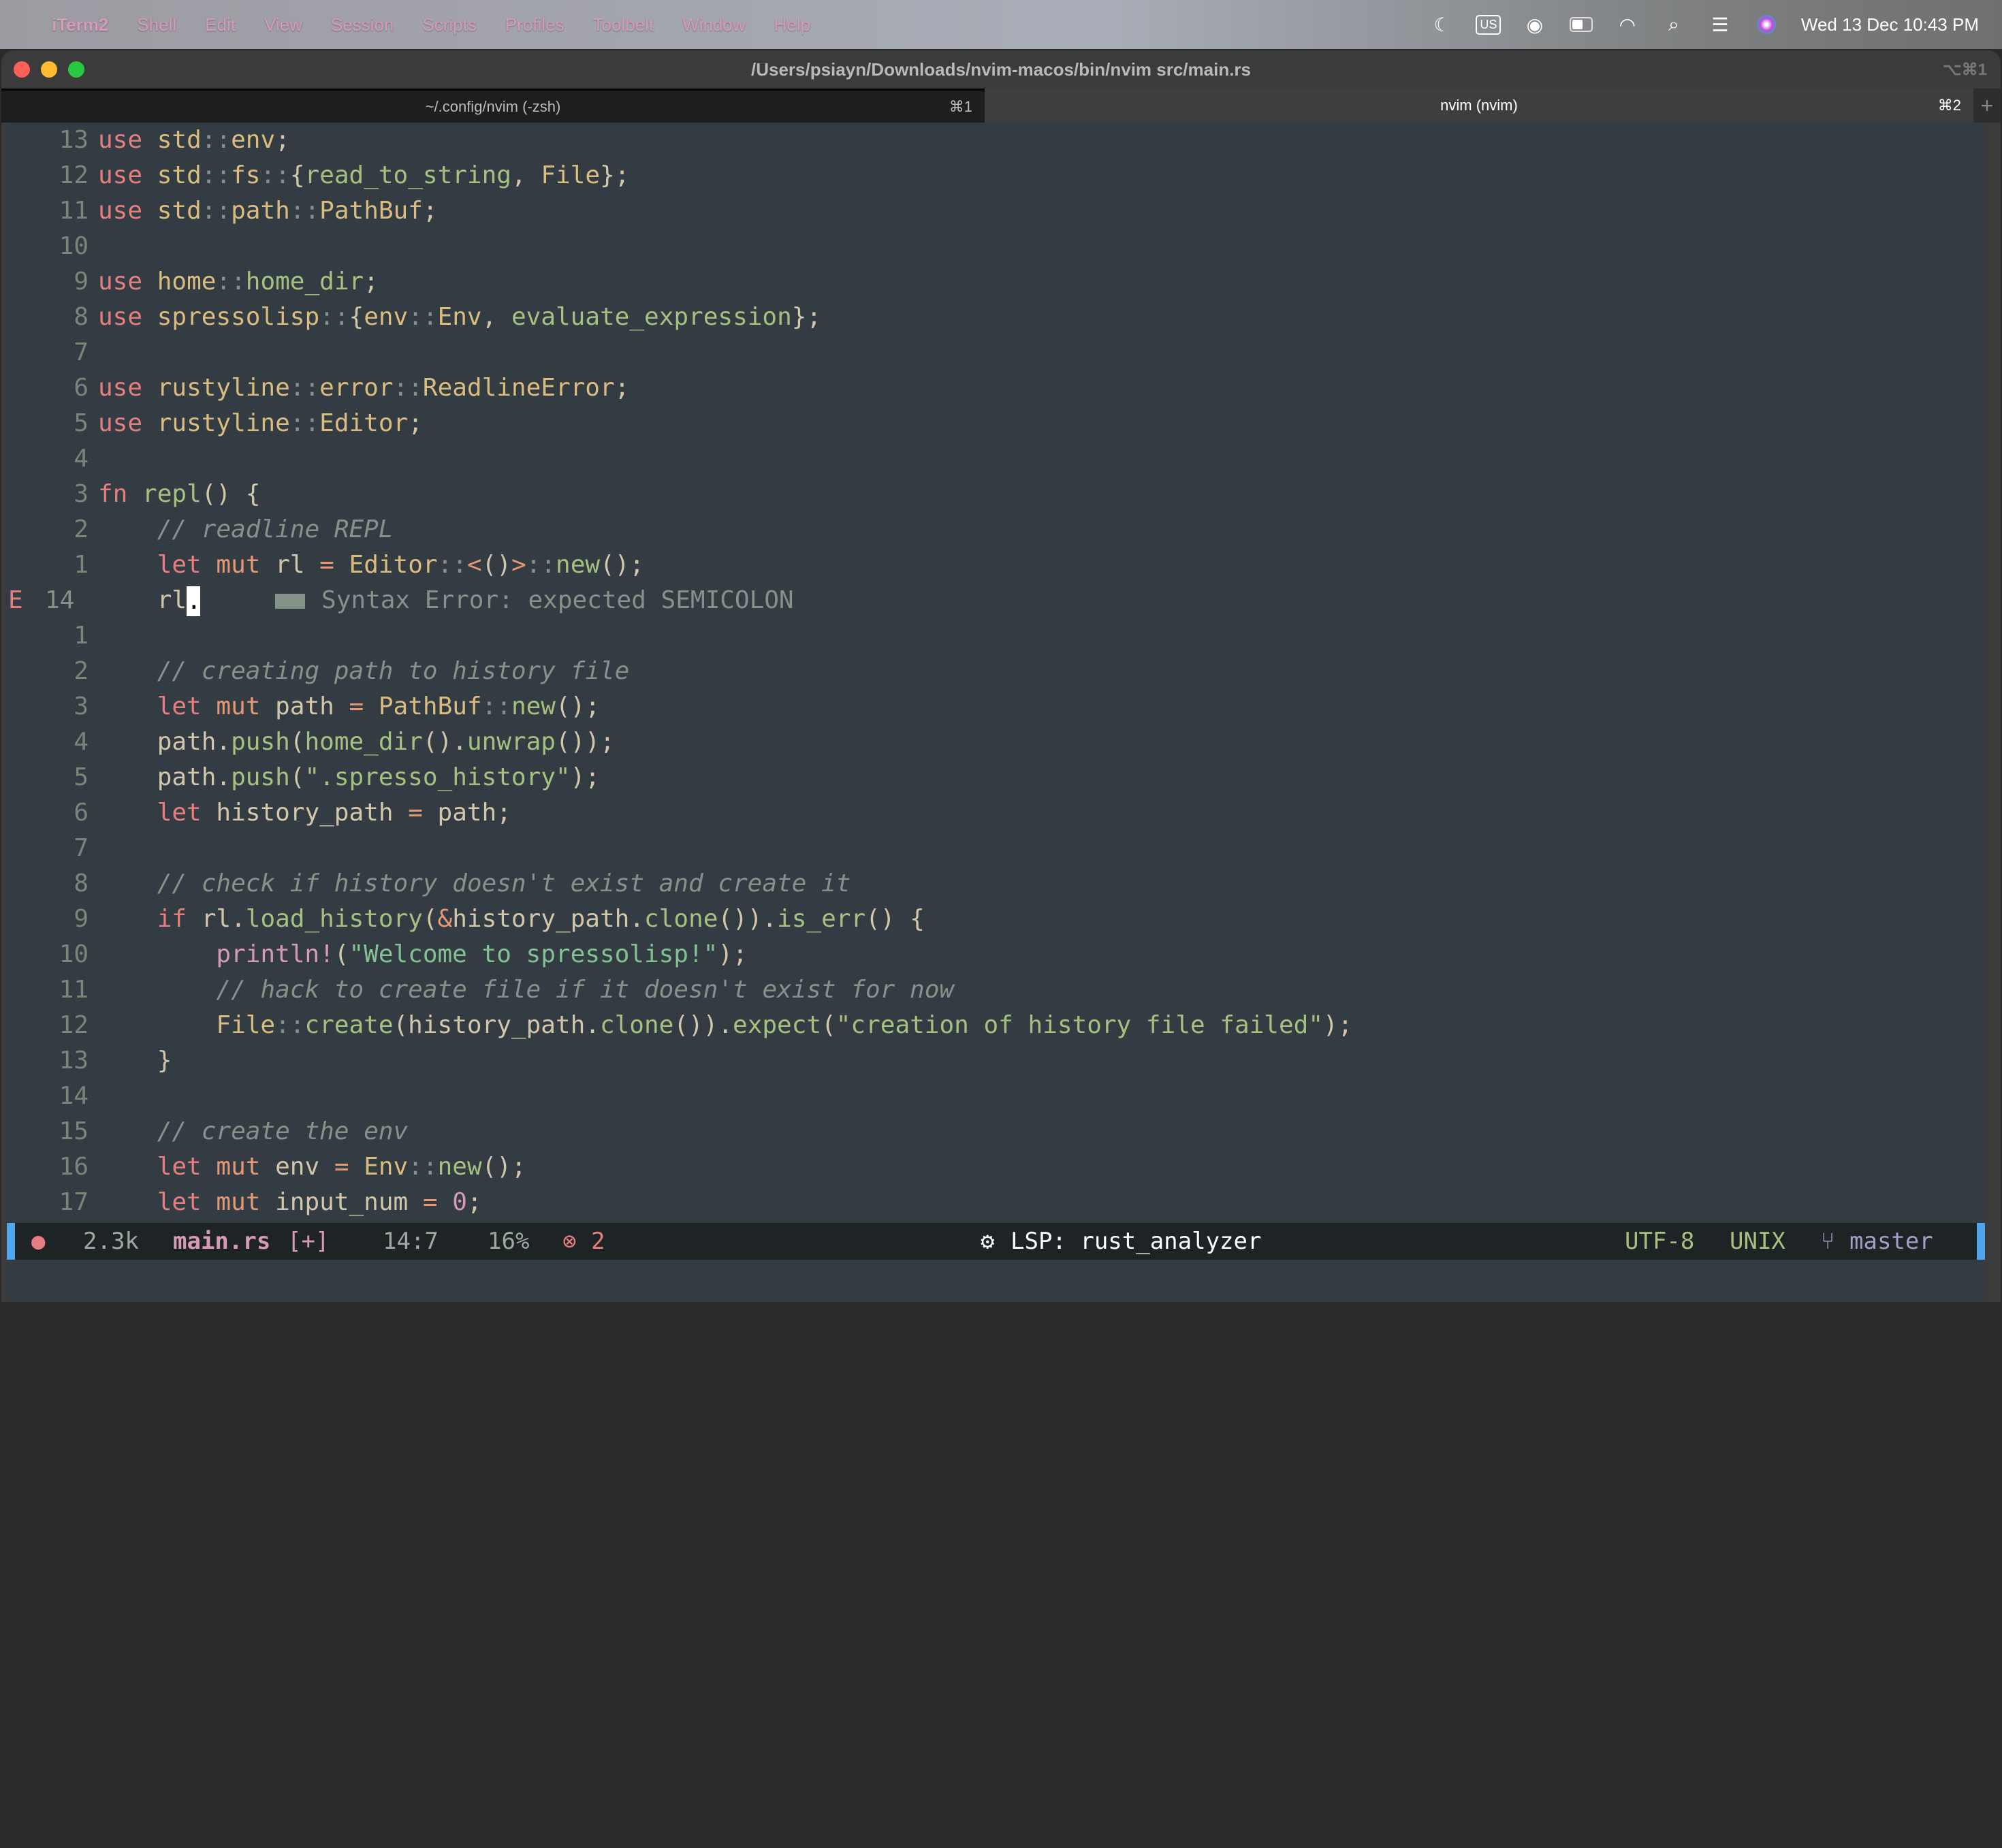 The width and height of the screenshot is (2002, 1848). Describe the element at coordinates (411, 1241) in the screenshot. I see `cursor-position: 14:7` at that location.